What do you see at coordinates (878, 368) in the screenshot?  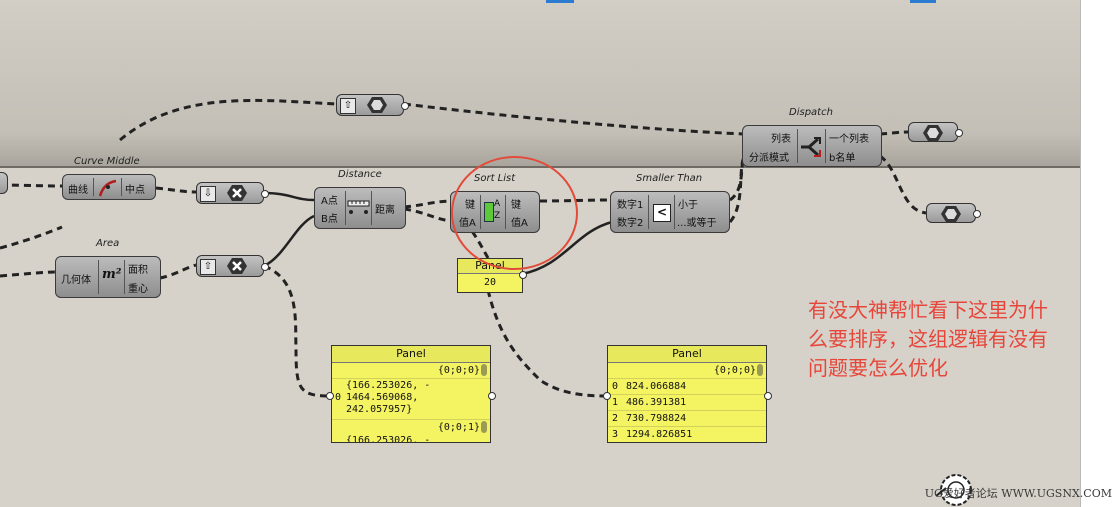 I see `annotation-line: 问题要怎么优化` at bounding box center [878, 368].